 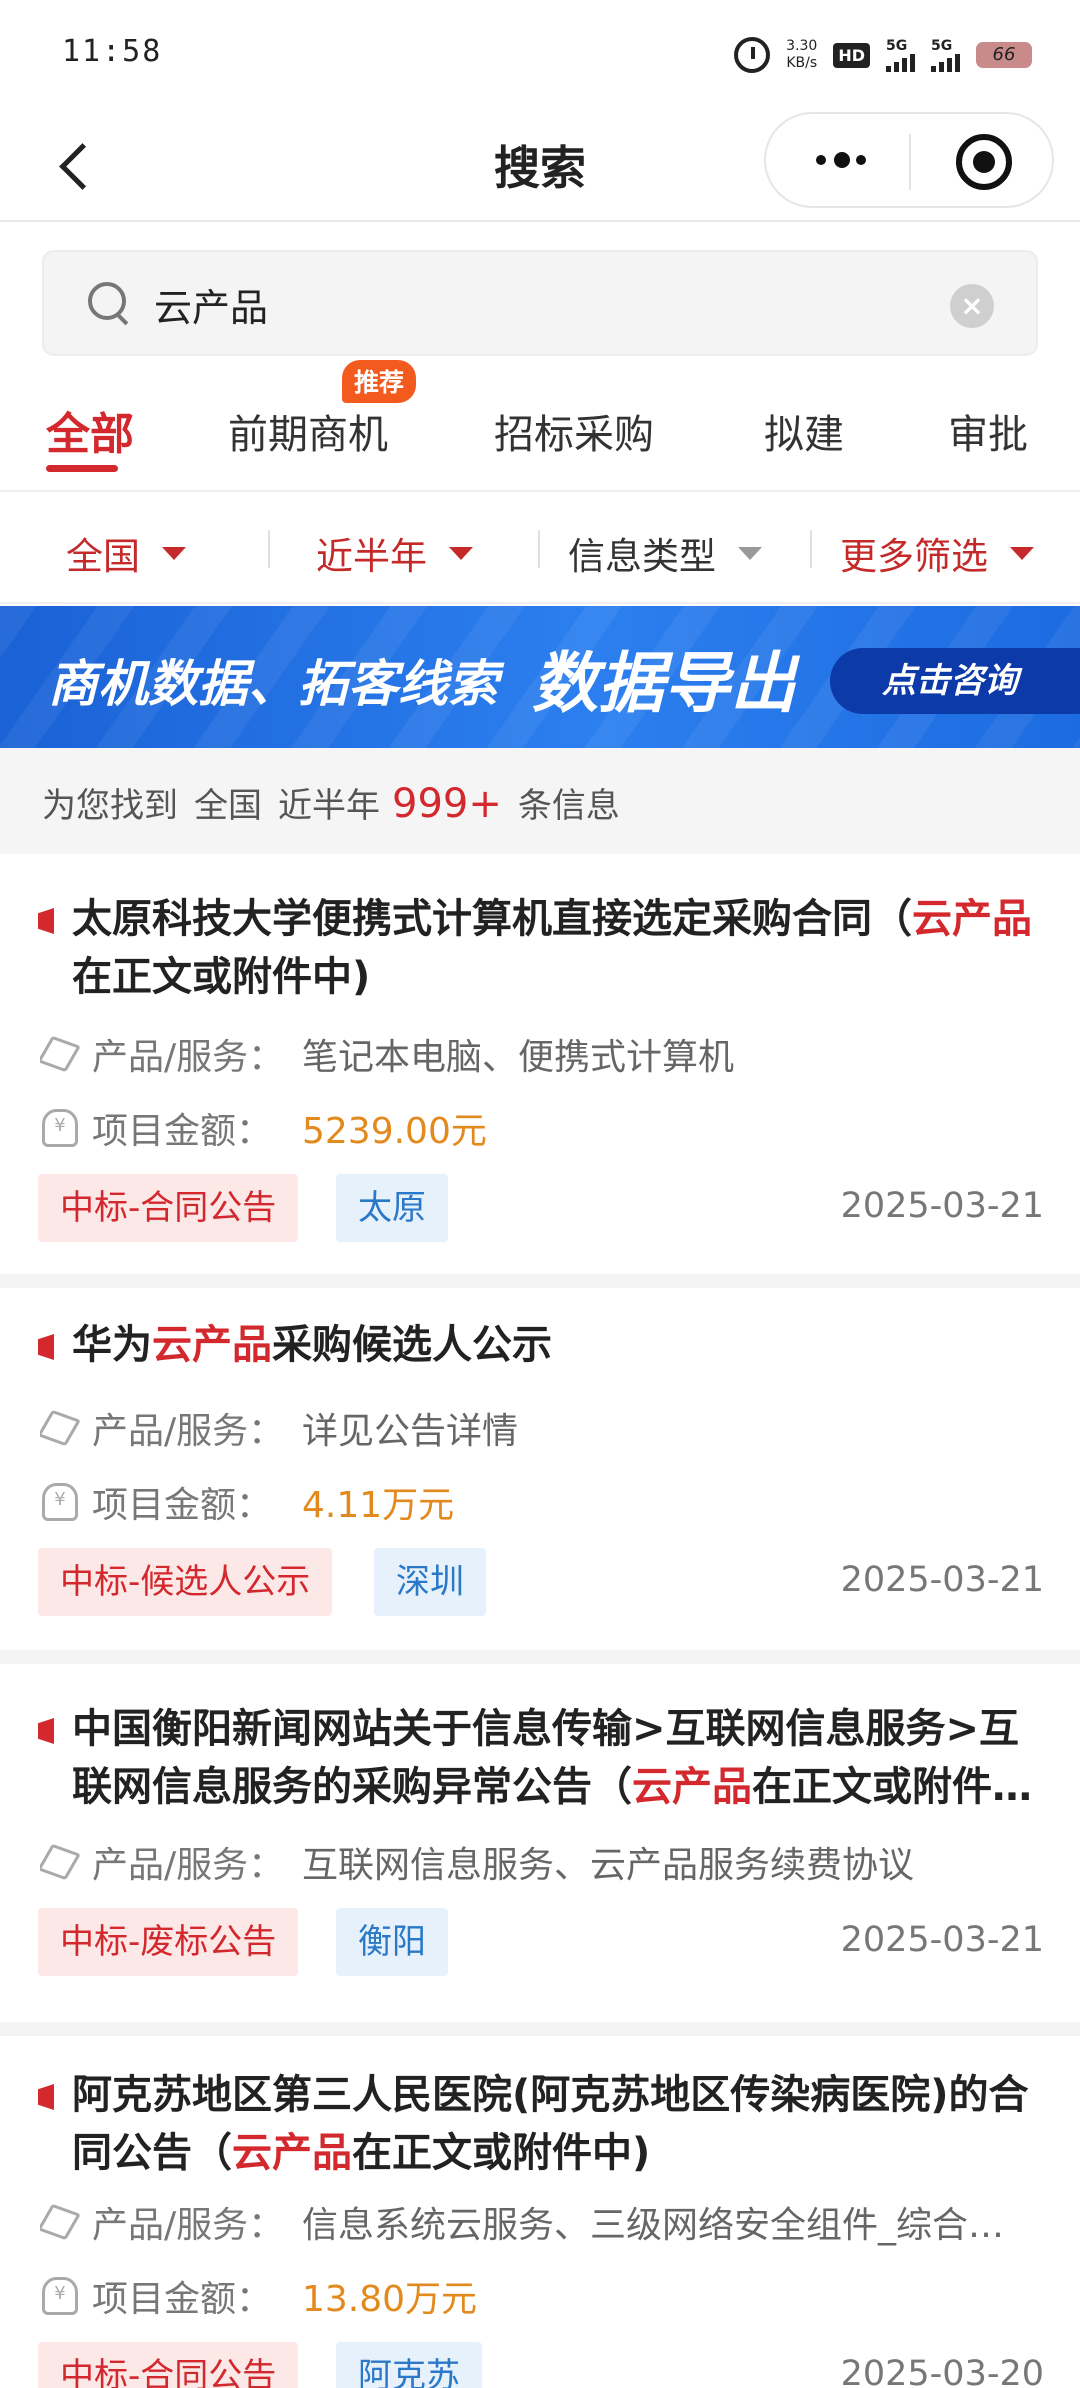 I want to click on amount-value: 13.80万元, so click(x=390, y=2299).